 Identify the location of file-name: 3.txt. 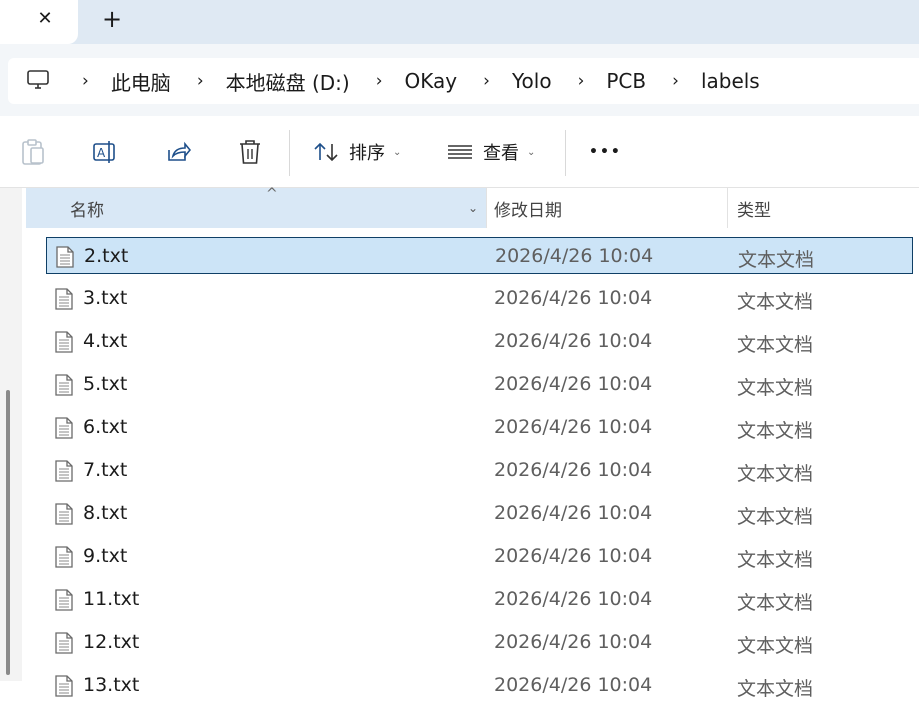
(105, 298).